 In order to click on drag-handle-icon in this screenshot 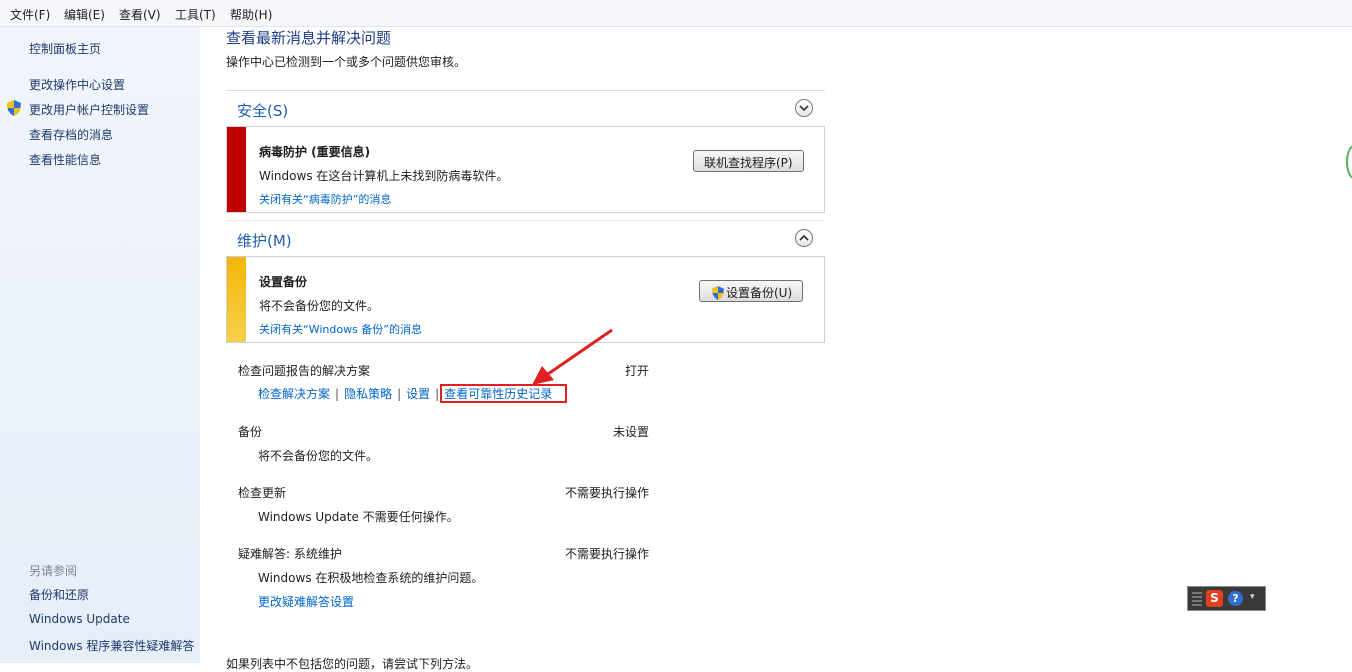, I will do `click(1197, 599)`.